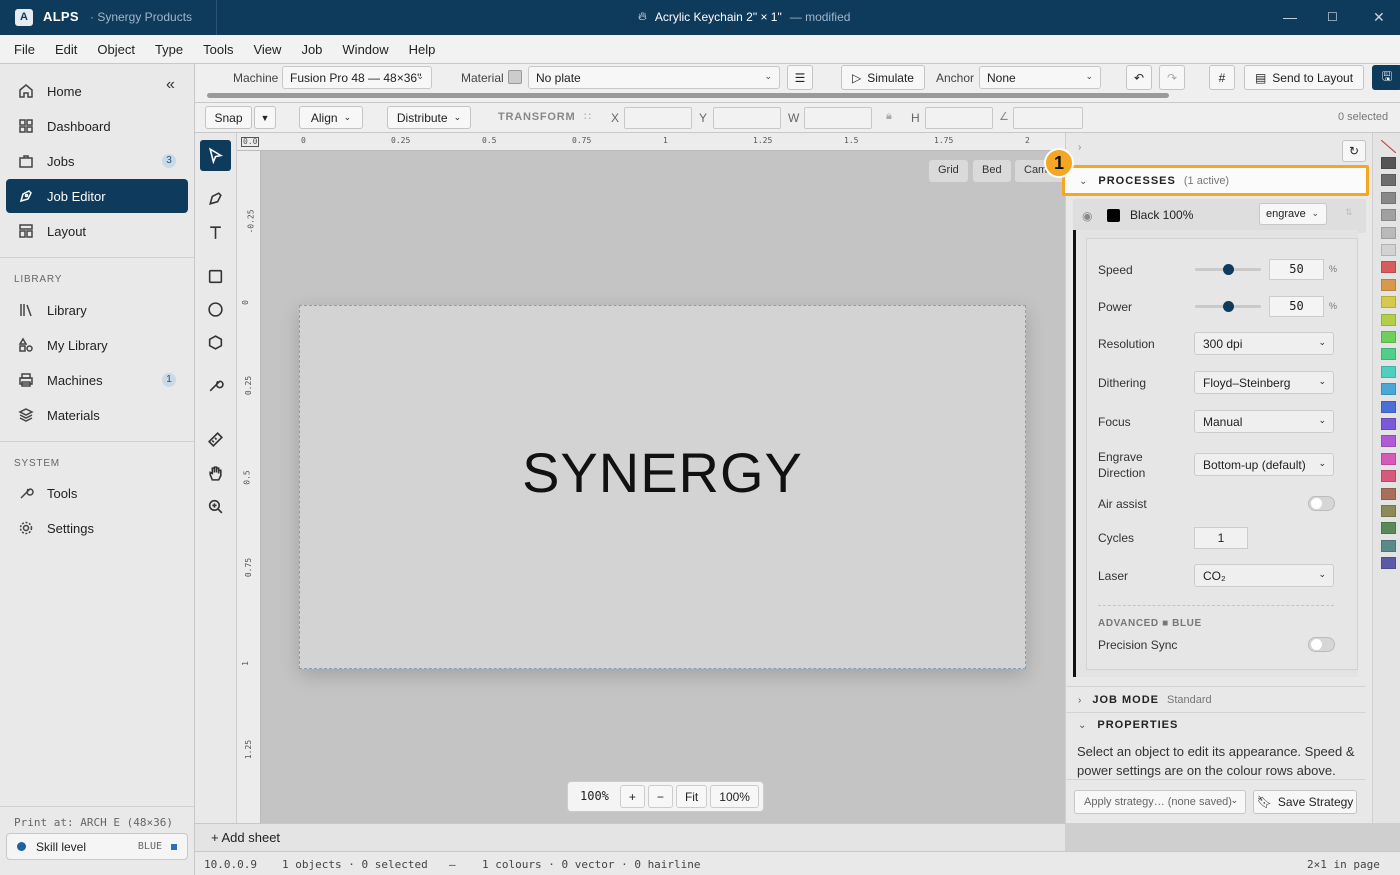 This screenshot has width=1400, height=875. Describe the element at coordinates (1264, 464) in the screenshot. I see `engrave-direction-select: Bottom-up (default) ⌄` at that location.